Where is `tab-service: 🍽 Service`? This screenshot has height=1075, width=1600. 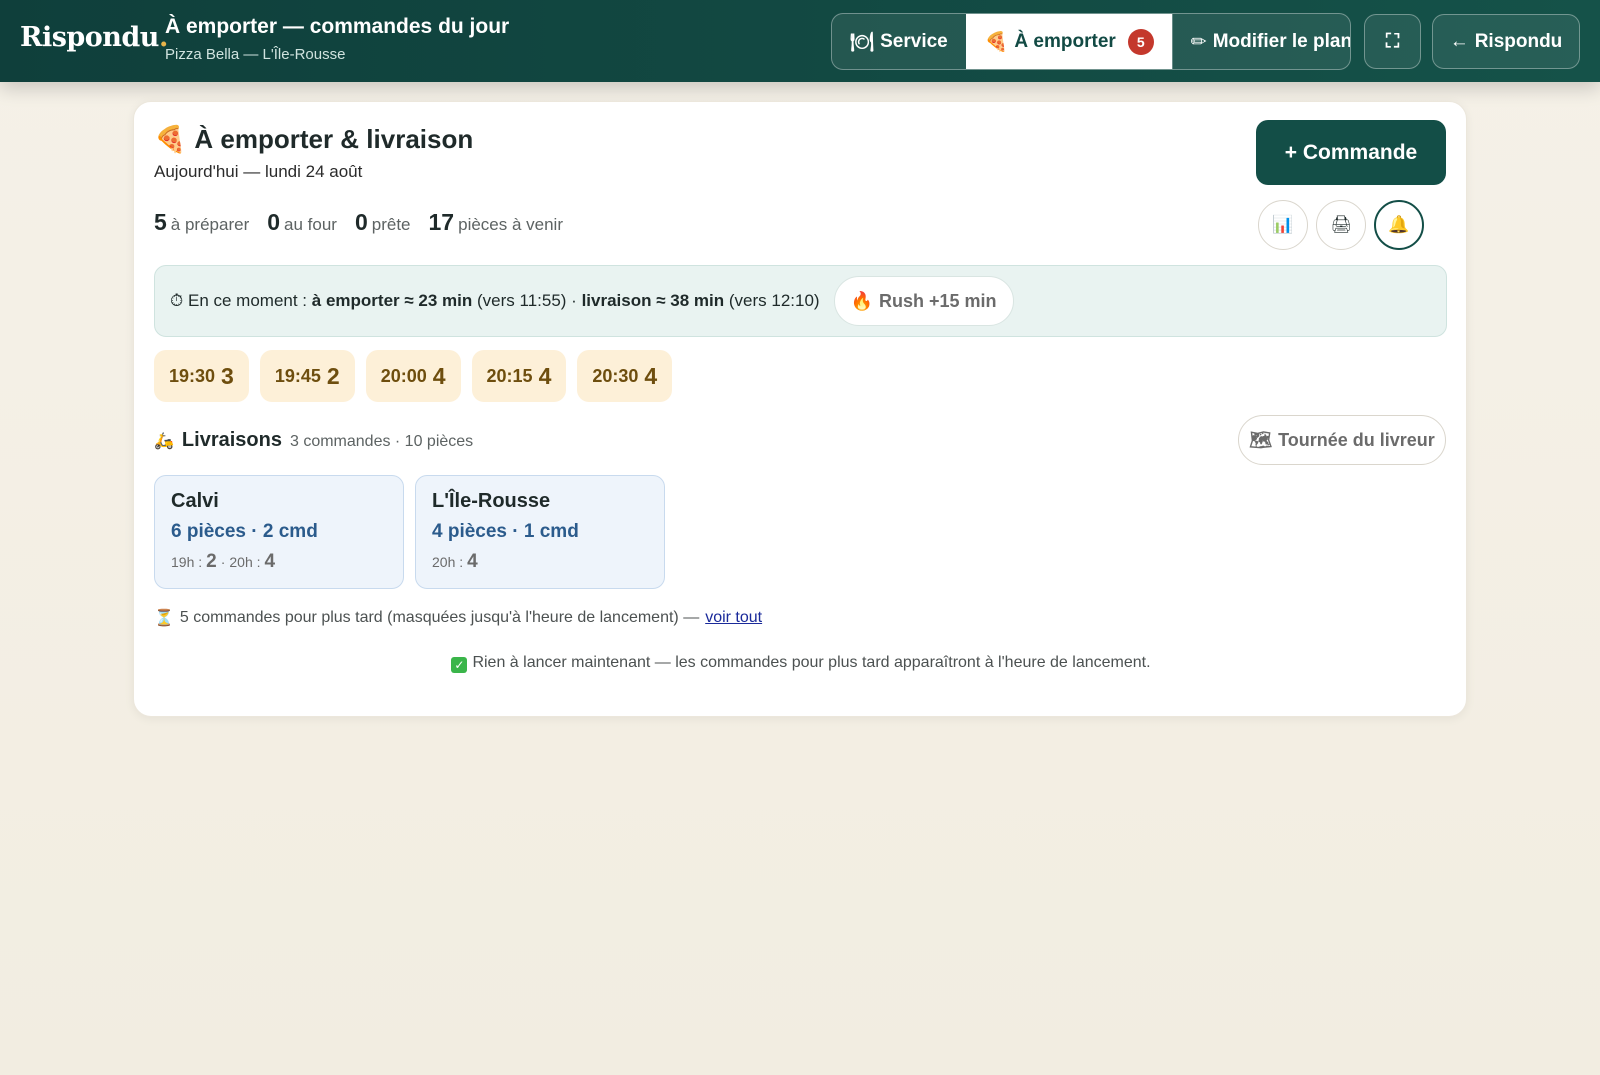 tab-service: 🍽 Service is located at coordinates (899, 41).